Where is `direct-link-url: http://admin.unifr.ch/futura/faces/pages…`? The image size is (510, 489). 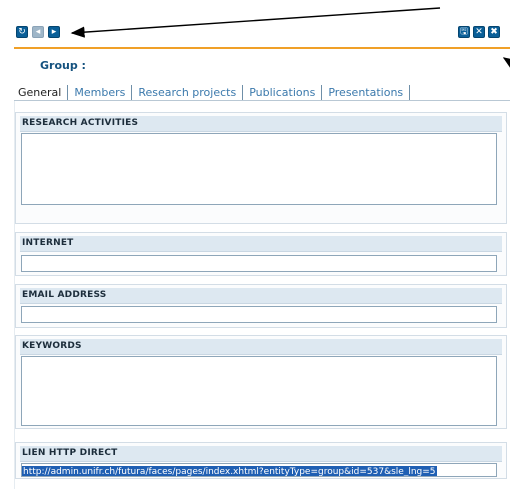
direct-link-url: http://admin.unifr.ch/futura/faces/pages… is located at coordinates (229, 471).